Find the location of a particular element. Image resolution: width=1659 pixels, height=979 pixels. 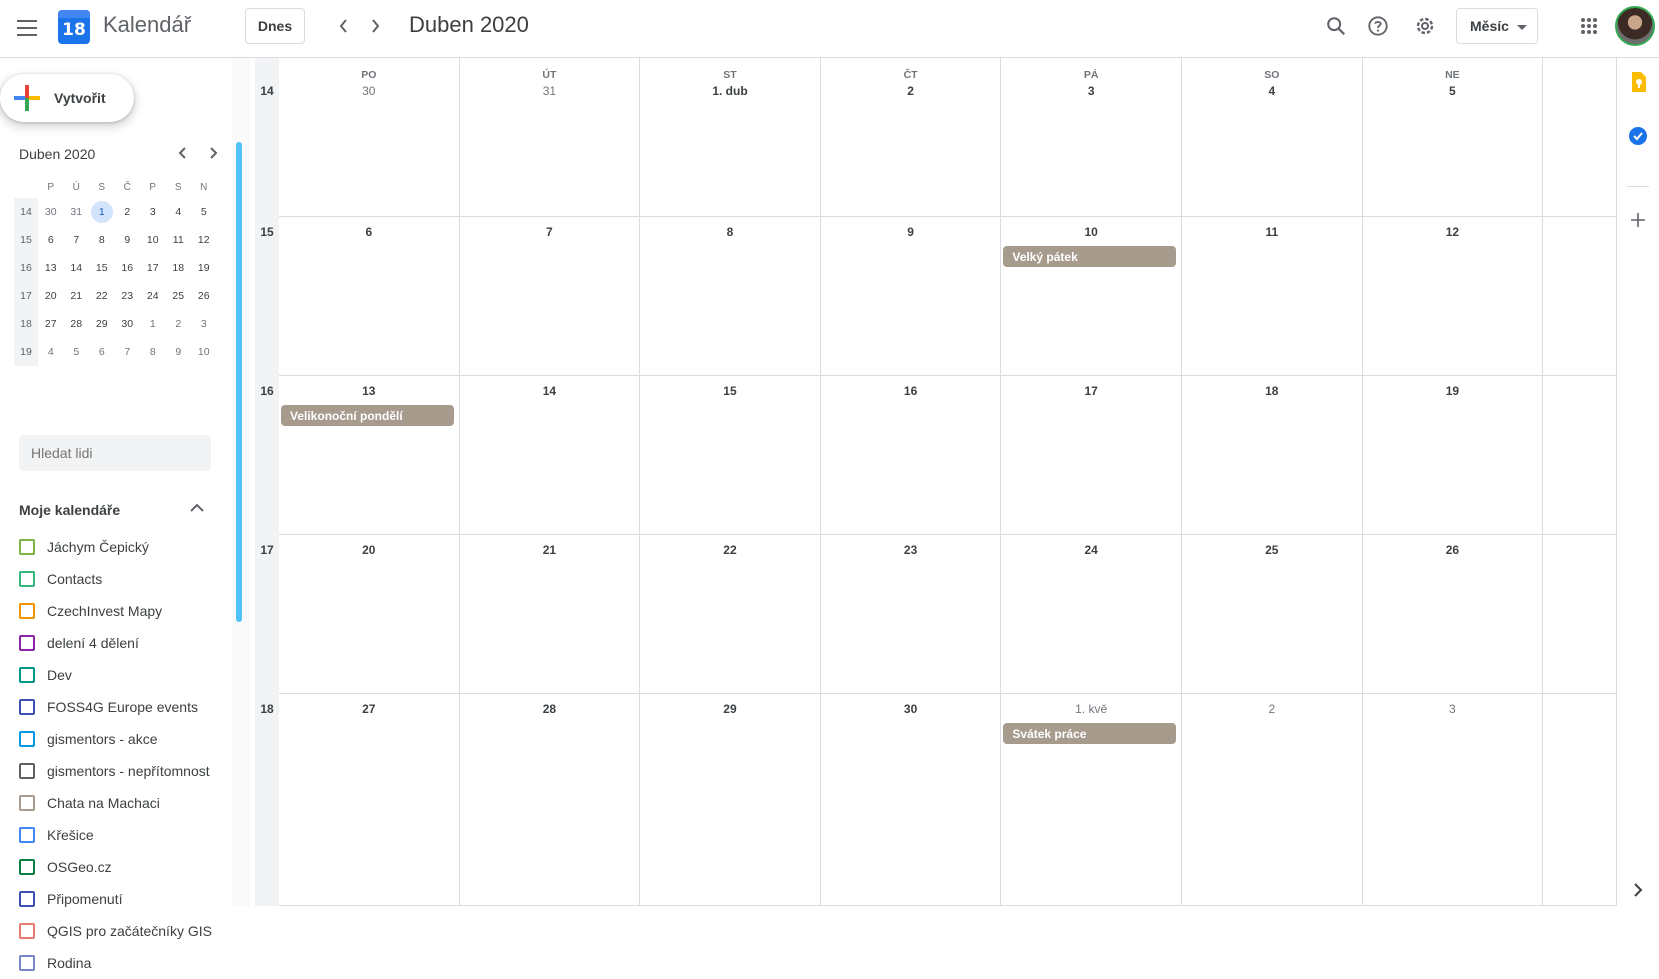

mini-day: 5 is located at coordinates (204, 212).